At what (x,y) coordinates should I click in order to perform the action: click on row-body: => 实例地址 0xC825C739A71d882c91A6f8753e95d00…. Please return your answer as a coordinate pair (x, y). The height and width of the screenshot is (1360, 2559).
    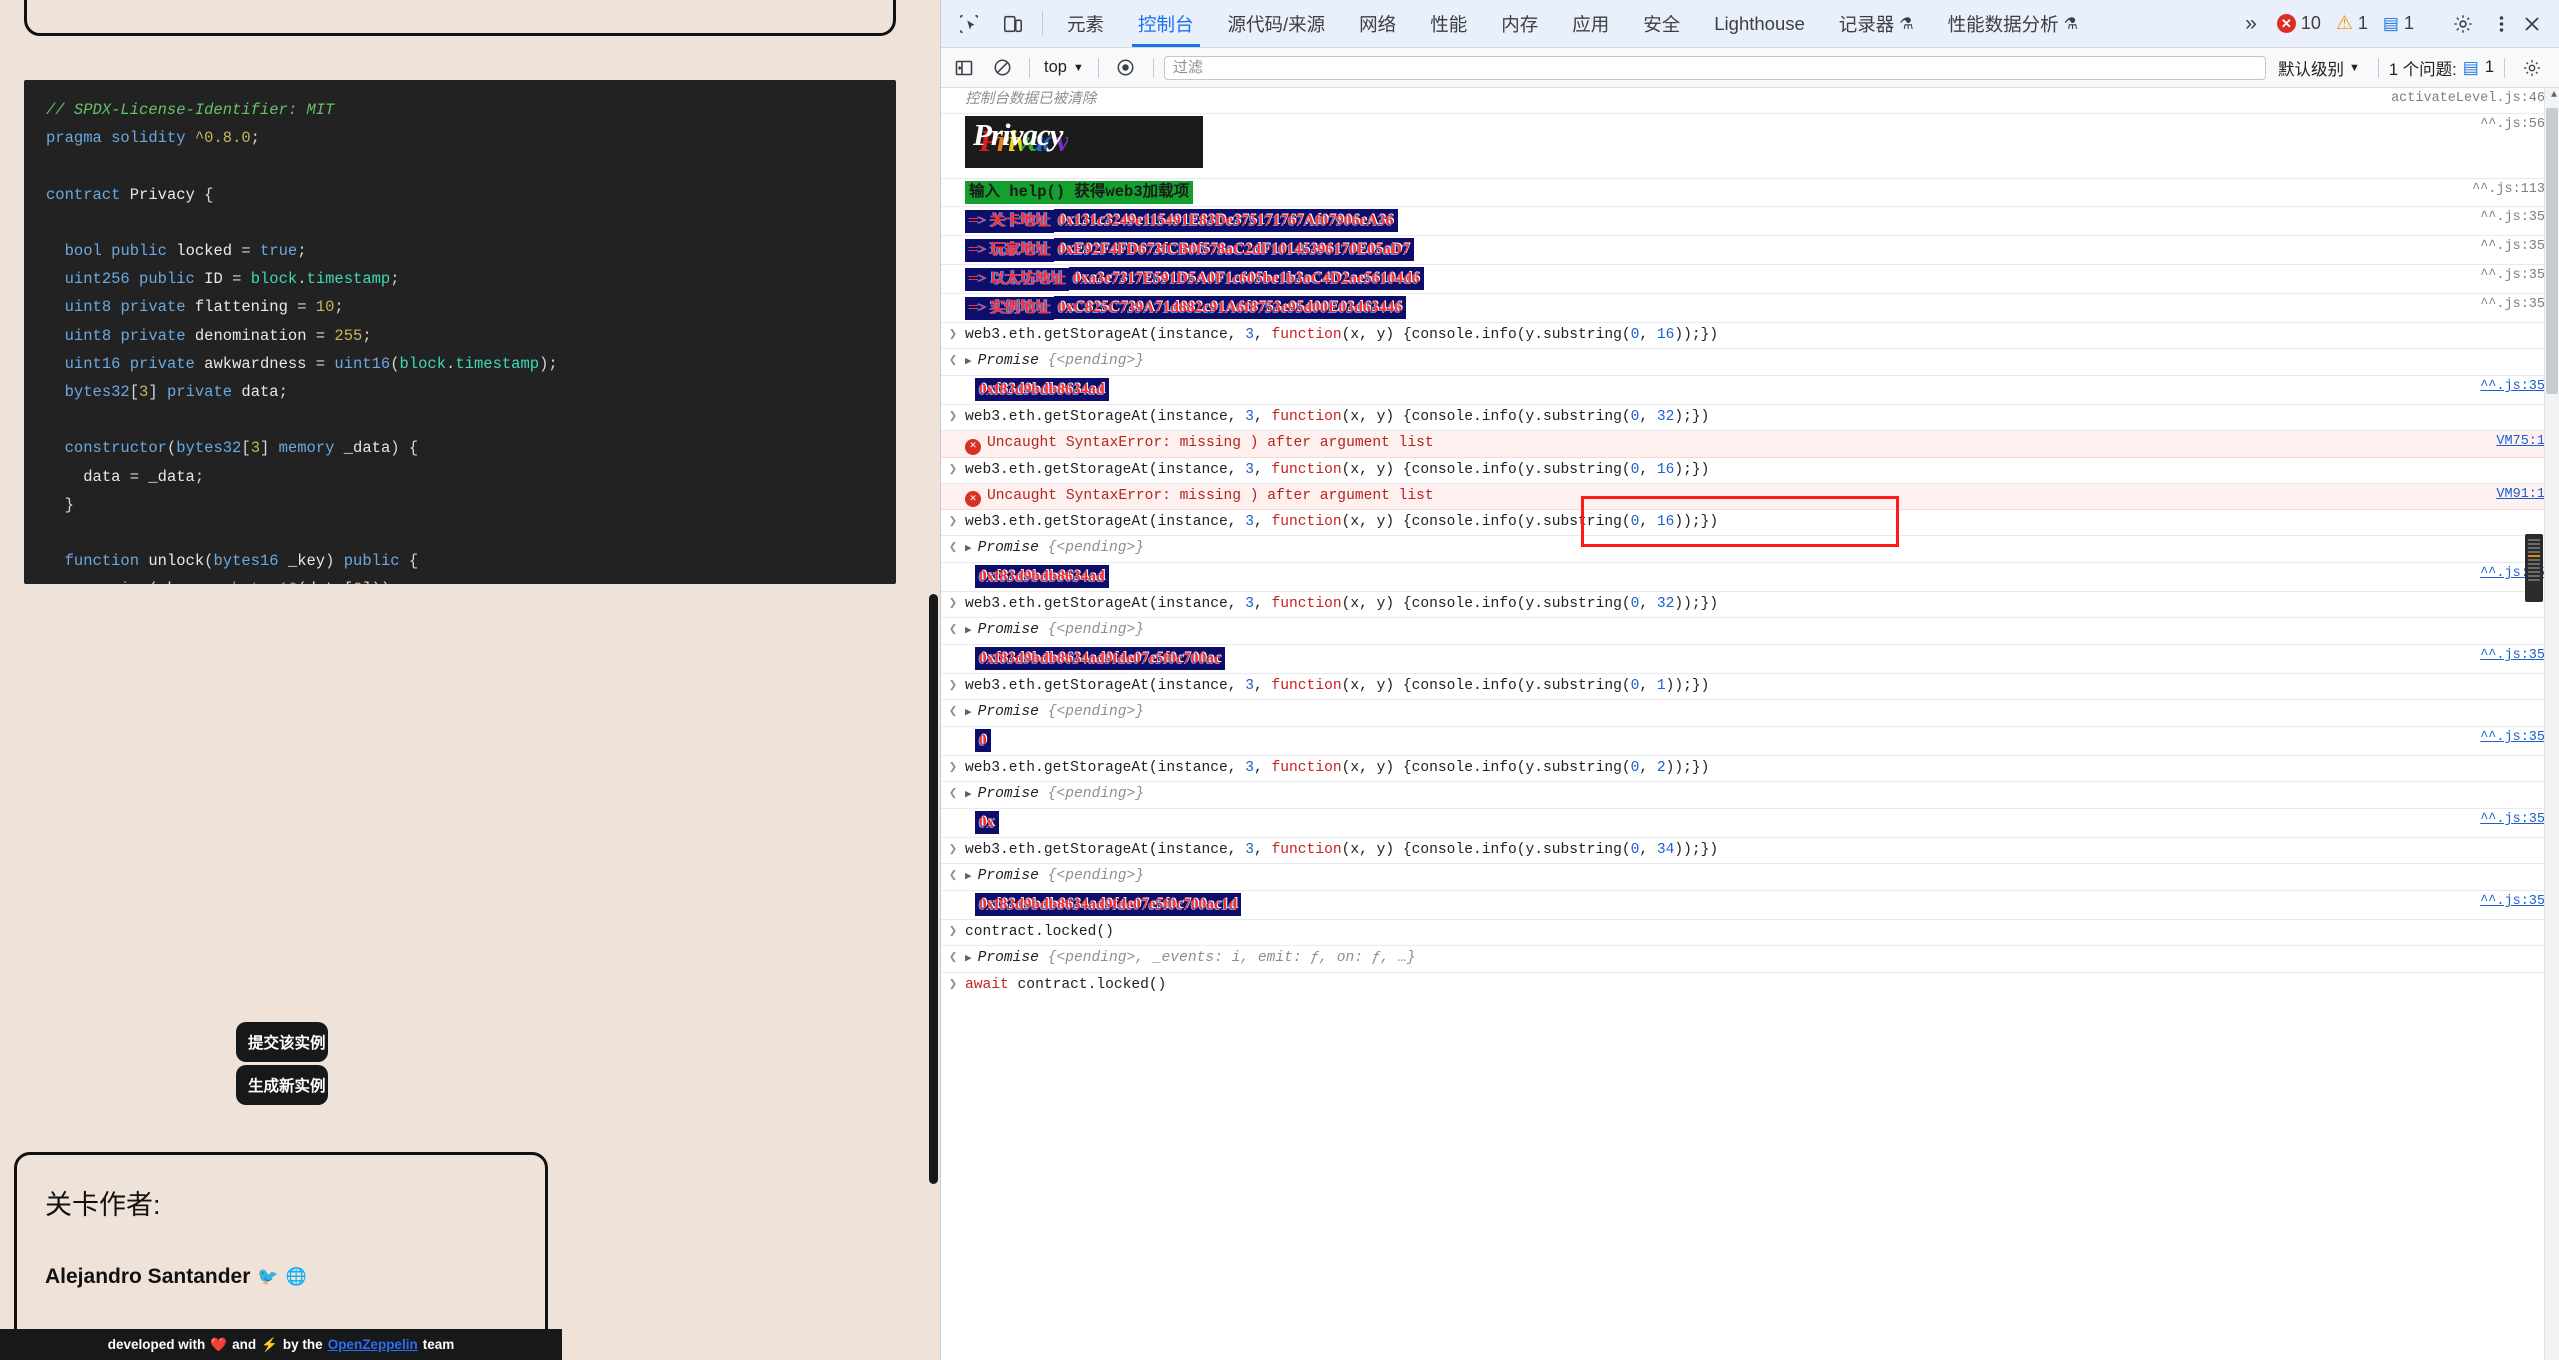
    Looking at the image, I should click on (1762, 308).